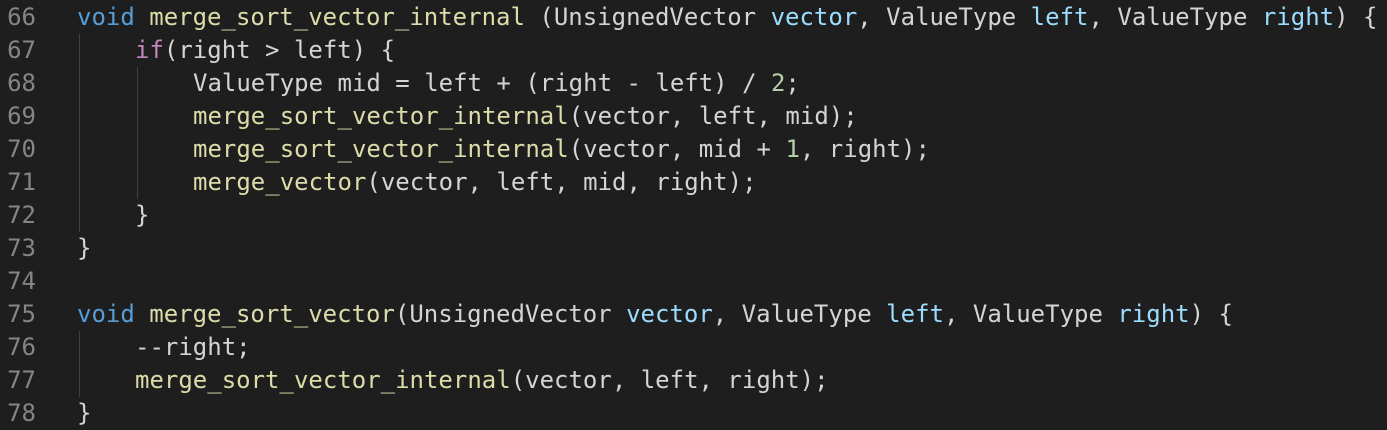 This screenshot has width=1387, height=430. Describe the element at coordinates (21, 281) in the screenshot. I see `line-number: 74` at that location.